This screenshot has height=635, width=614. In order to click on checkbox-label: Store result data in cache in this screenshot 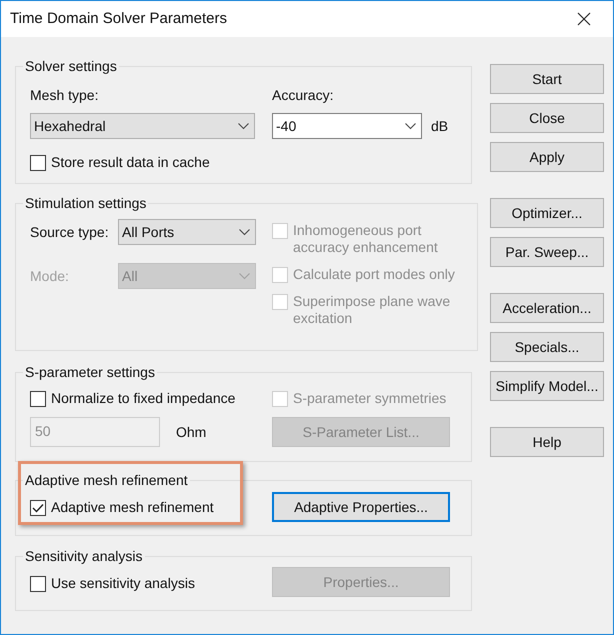, I will do `click(130, 162)`.